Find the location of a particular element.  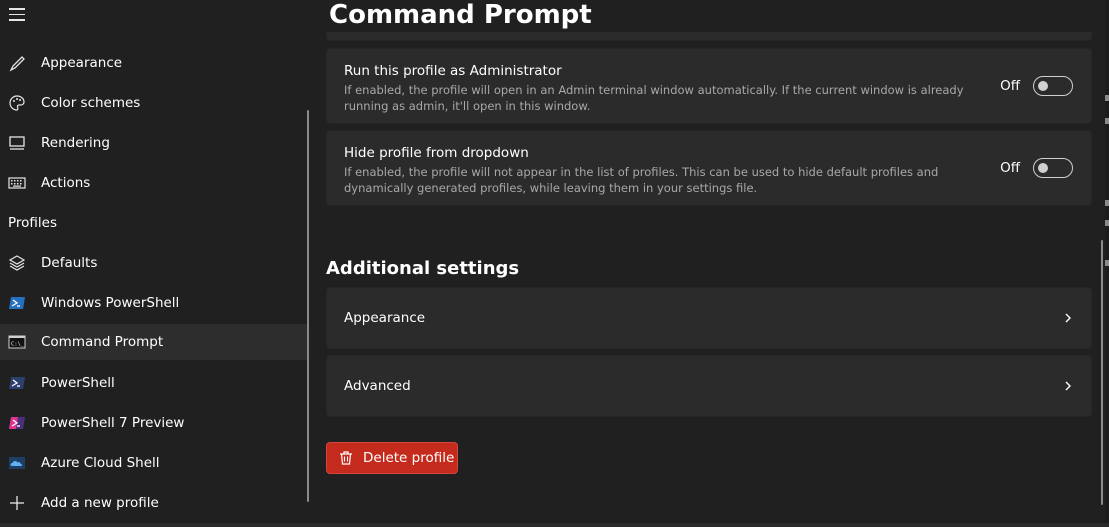

layers-icon is located at coordinates (17, 263).